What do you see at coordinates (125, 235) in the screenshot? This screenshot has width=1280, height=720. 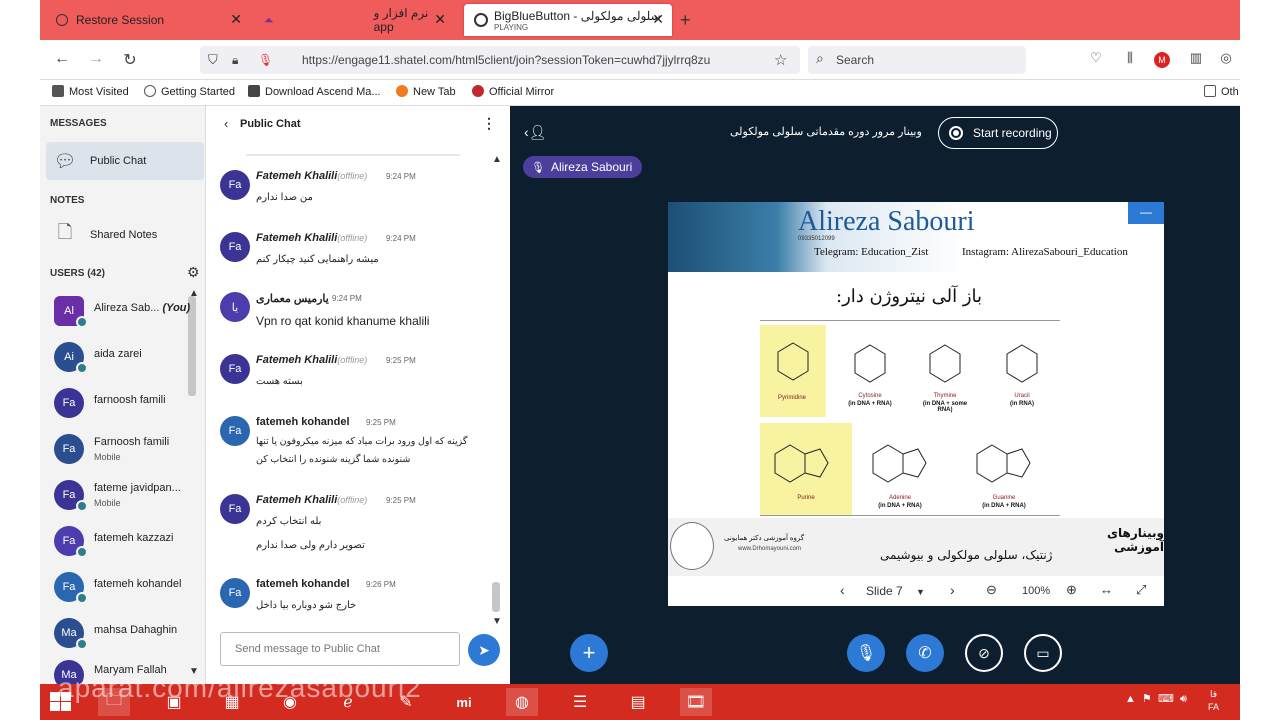 I see `shared-notes-item: 🗋︎ Shared Notes` at bounding box center [125, 235].